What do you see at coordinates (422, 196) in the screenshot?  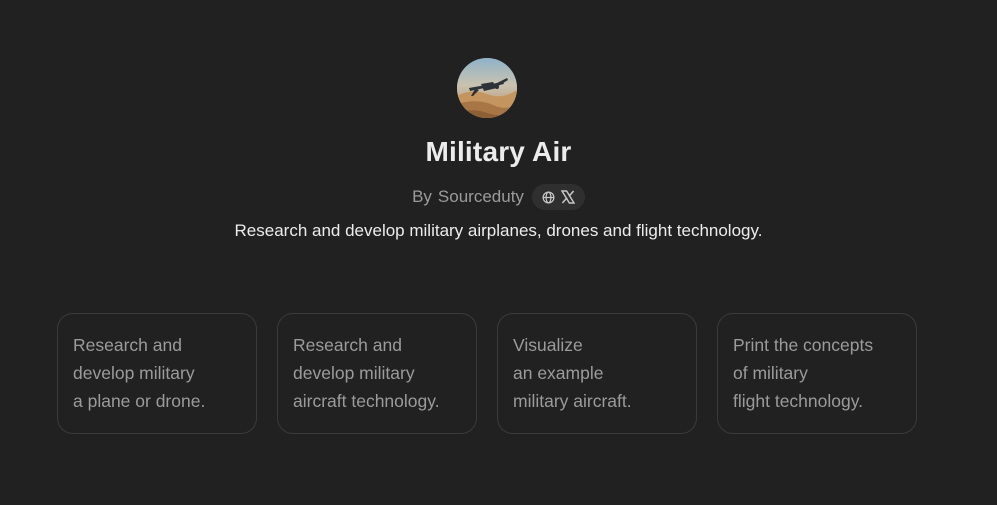 I see `author-prefix: By` at bounding box center [422, 196].